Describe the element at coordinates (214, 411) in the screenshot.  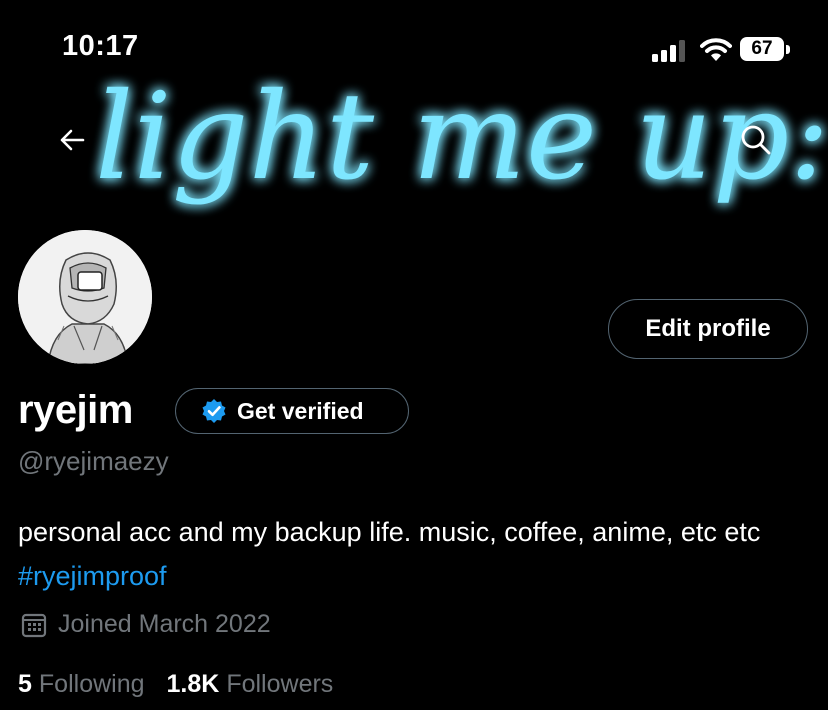
I see `verified-badge-icon` at that location.